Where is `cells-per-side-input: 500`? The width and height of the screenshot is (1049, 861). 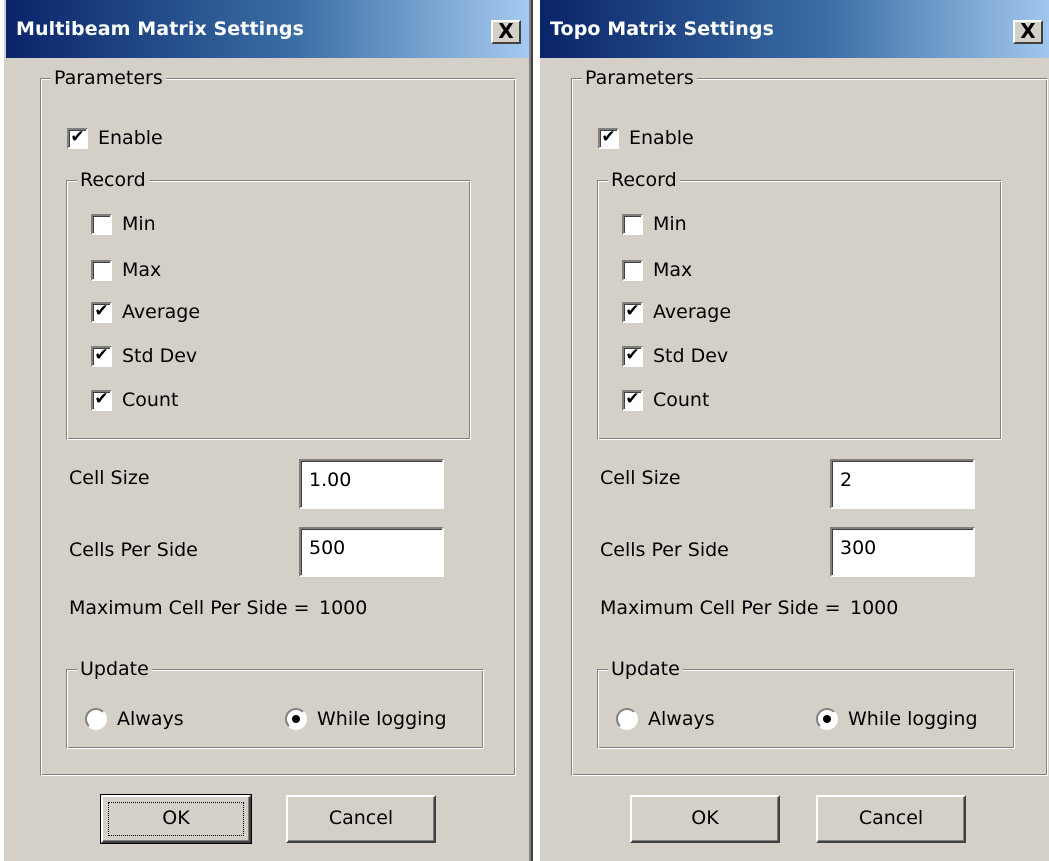
cells-per-side-input: 500 is located at coordinates (371, 552).